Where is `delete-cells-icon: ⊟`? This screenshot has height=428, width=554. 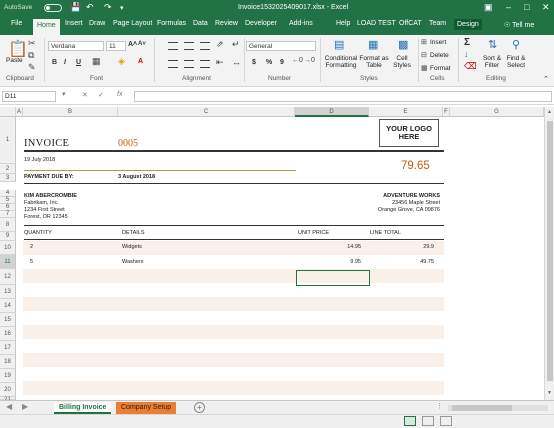
delete-cells-icon: ⊟ is located at coordinates (424, 55).